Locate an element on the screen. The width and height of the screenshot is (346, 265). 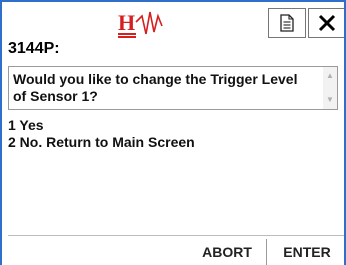
document-icon is located at coordinates (287, 23).